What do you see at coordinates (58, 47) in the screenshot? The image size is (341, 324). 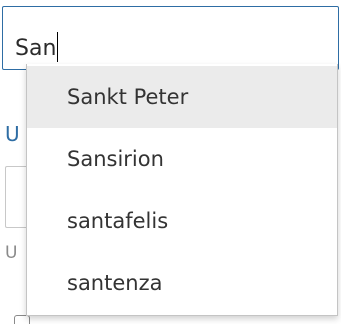 I see `text-caret` at bounding box center [58, 47].